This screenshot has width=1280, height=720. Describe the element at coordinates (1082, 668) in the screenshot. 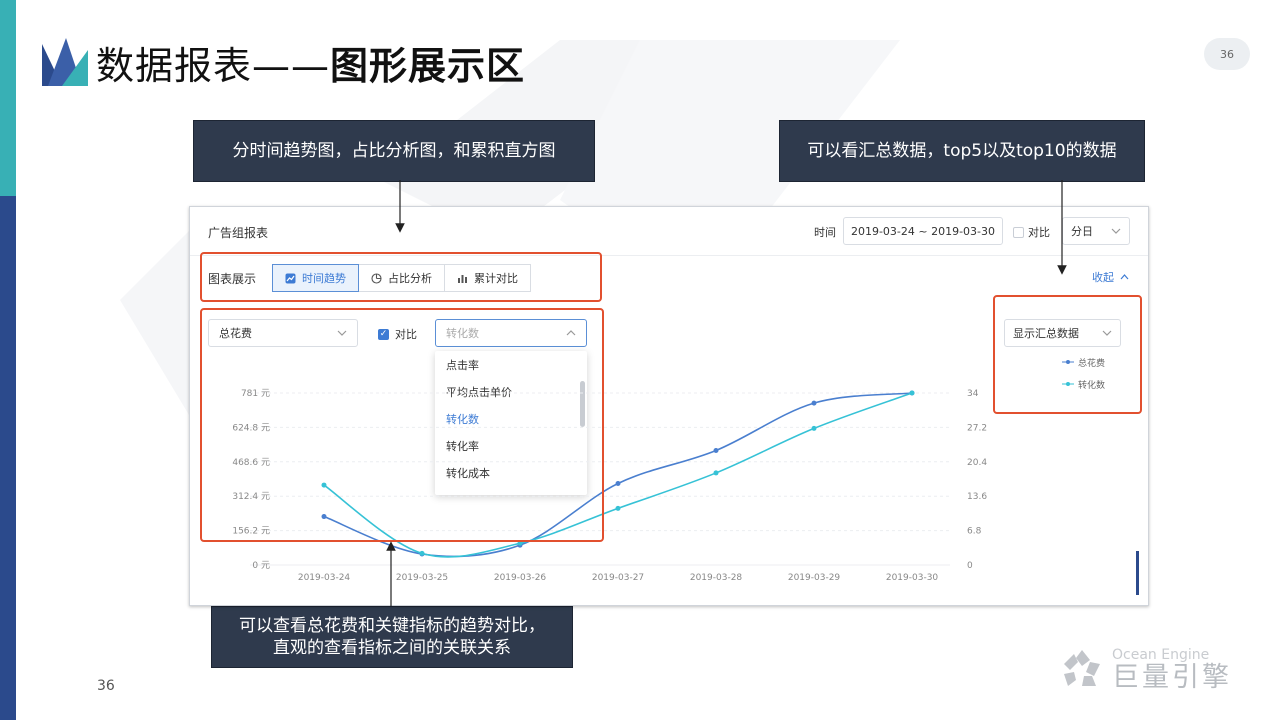

I see `ocean-engine-logo-icon` at that location.